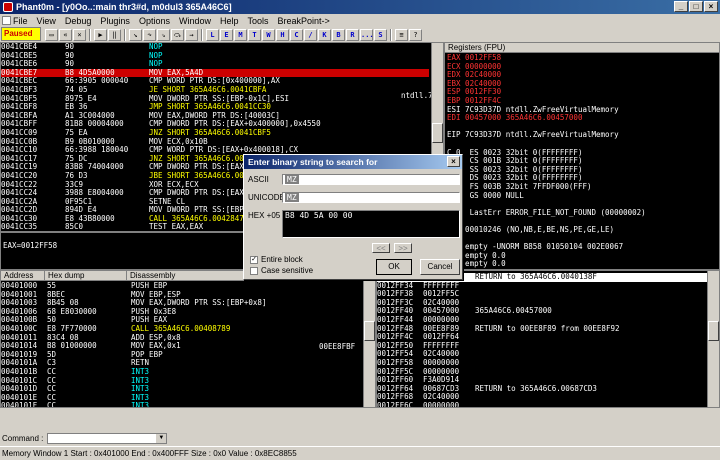 The width and height of the screenshot is (720, 460). Describe the element at coordinates (182, 320) in the screenshot. I see `dump-row: 0040100B 50 PUSH EAX` at that location.